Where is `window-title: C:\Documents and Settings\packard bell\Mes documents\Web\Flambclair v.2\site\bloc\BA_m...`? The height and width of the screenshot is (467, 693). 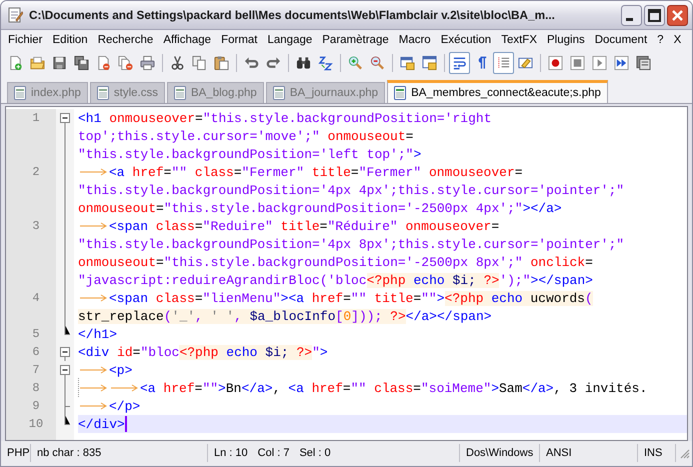
window-title: C:\Documents and Settings\packard bell\Mes documents\Web\Flambclair v.2\site\bloc\BA_m... is located at coordinates (292, 15).